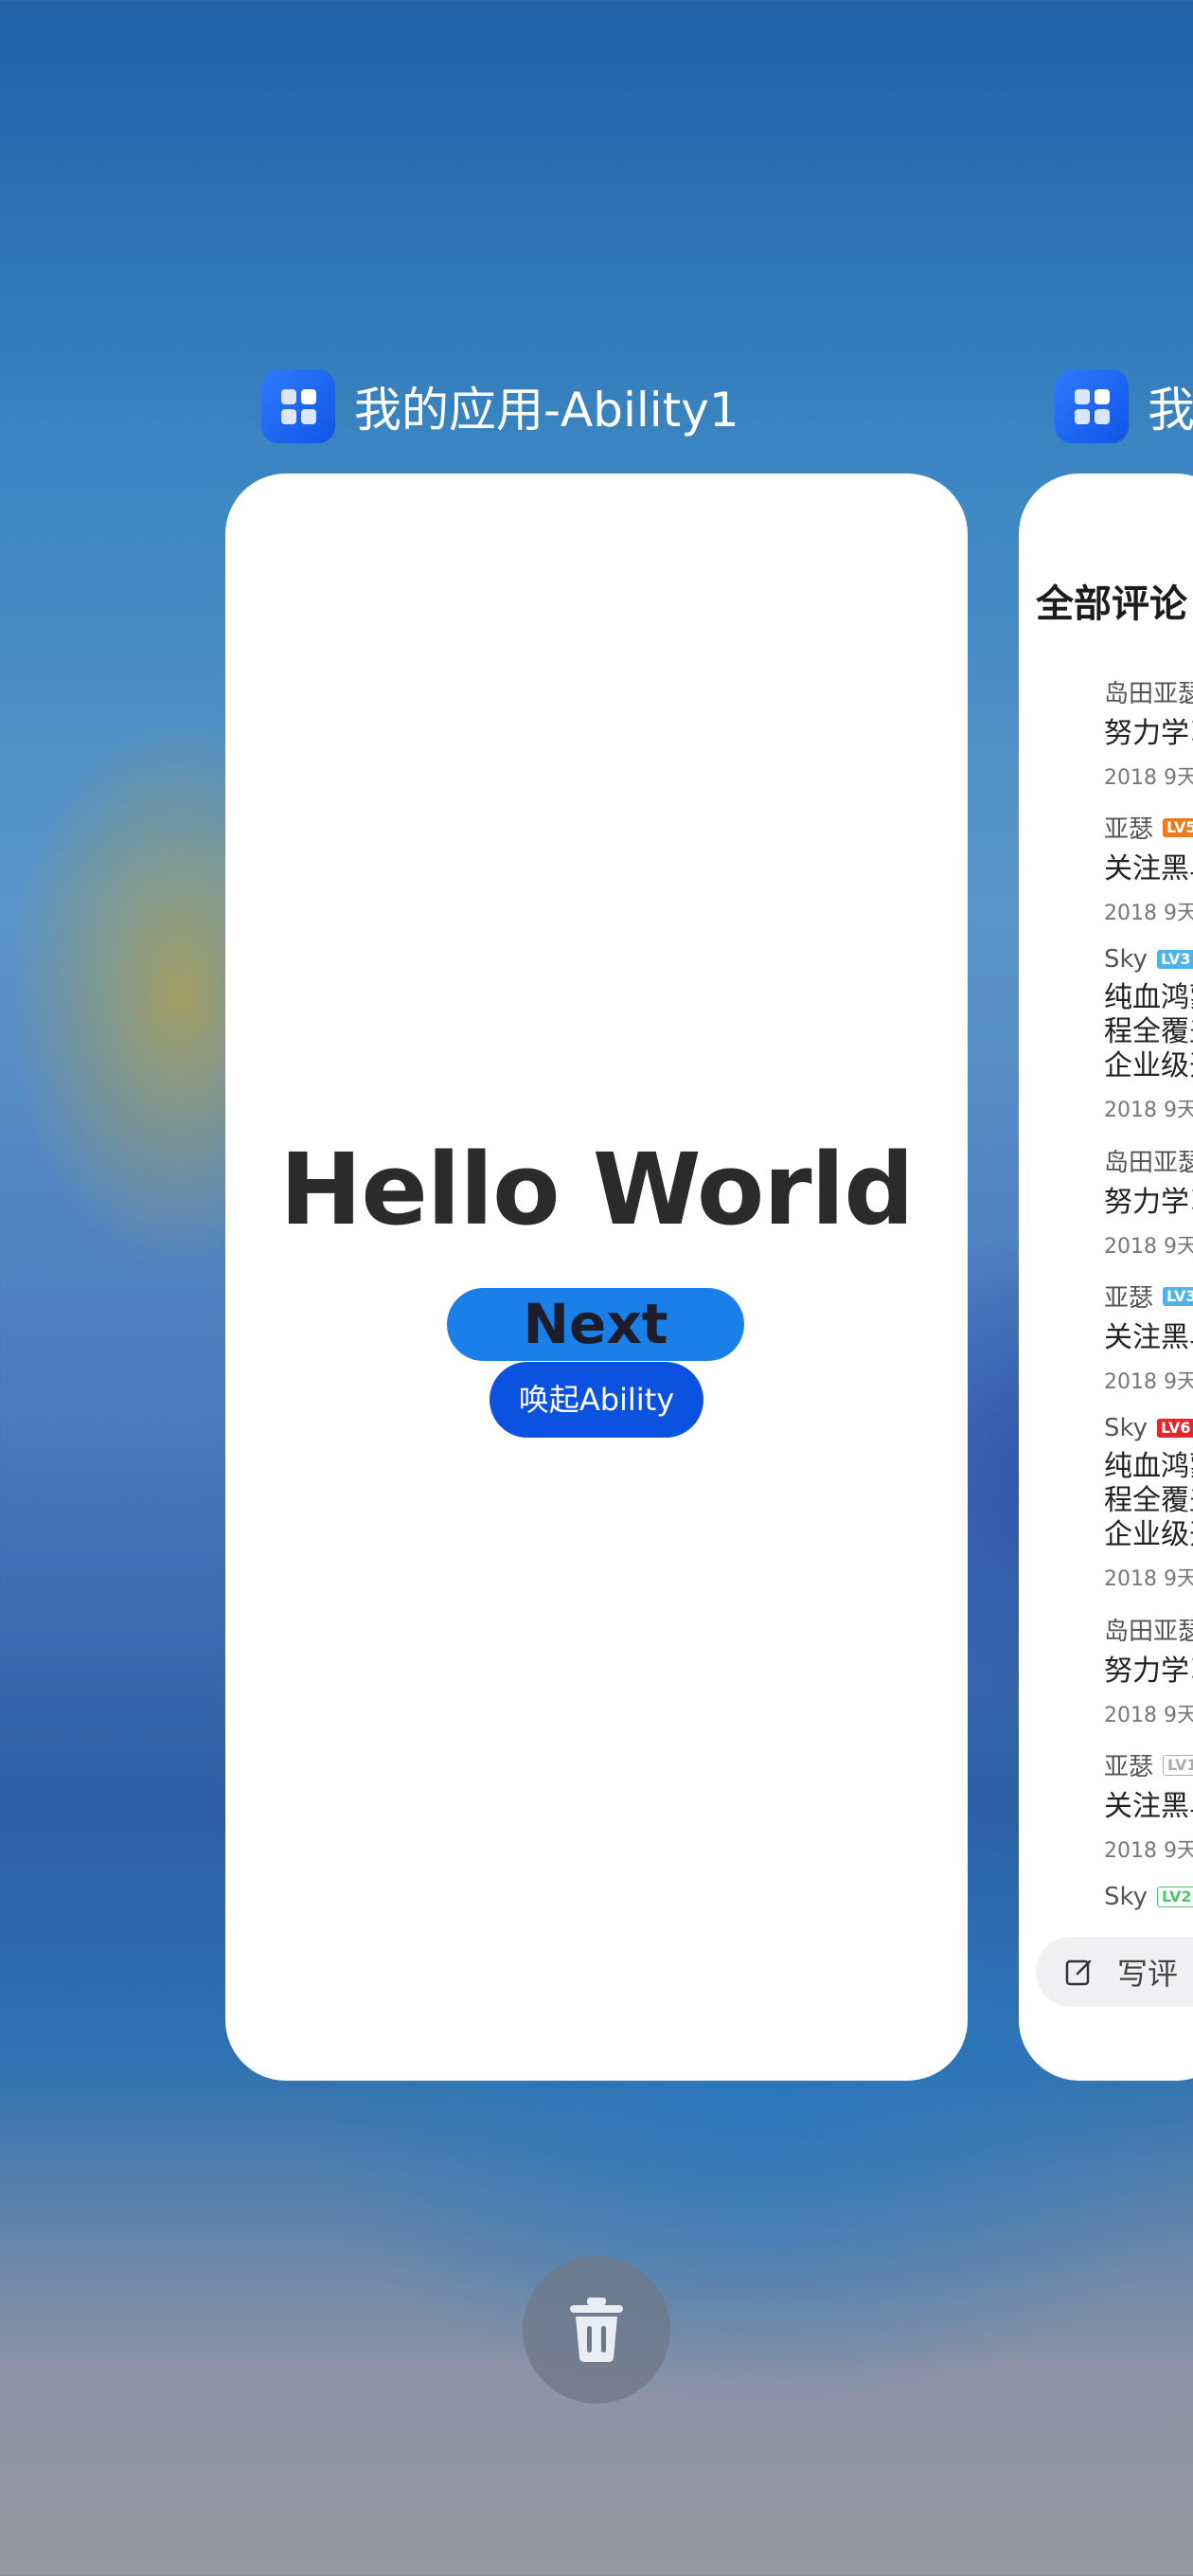 The width and height of the screenshot is (1193, 2576). I want to click on comment-item: 亚瑟 LV1 关注黑马 2018 9天前, so click(1148, 1805).